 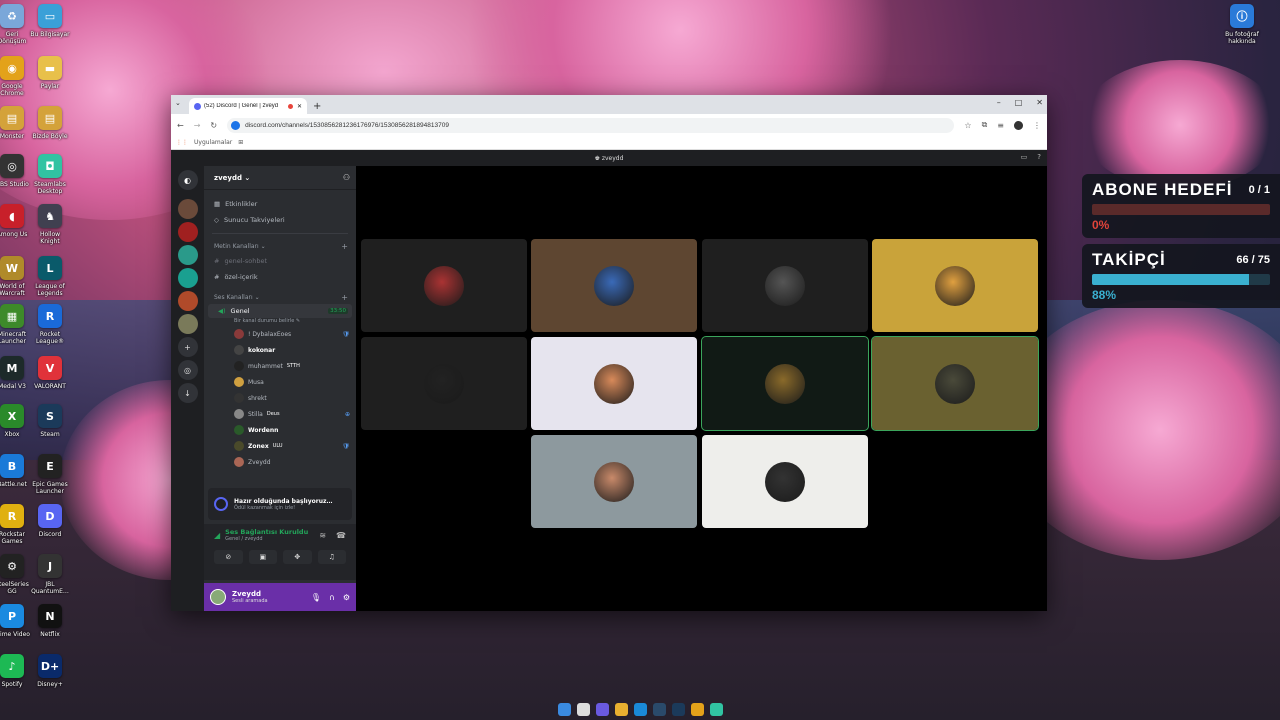 I want to click on boosts-item: ◇ Sunucu Takviyeleri, so click(x=280, y=220).